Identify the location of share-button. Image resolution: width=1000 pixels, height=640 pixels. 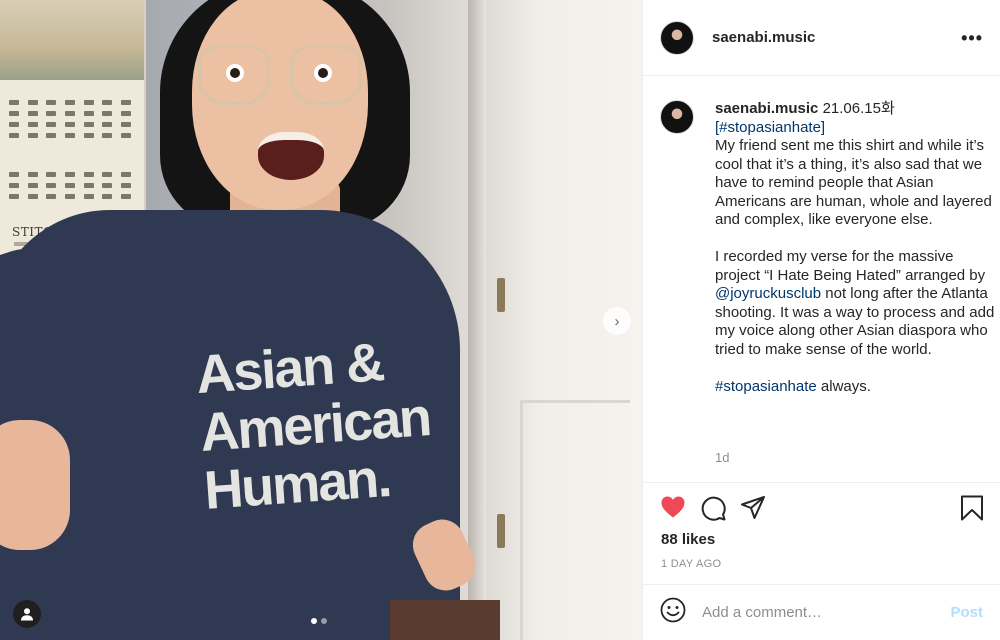
(753, 508).